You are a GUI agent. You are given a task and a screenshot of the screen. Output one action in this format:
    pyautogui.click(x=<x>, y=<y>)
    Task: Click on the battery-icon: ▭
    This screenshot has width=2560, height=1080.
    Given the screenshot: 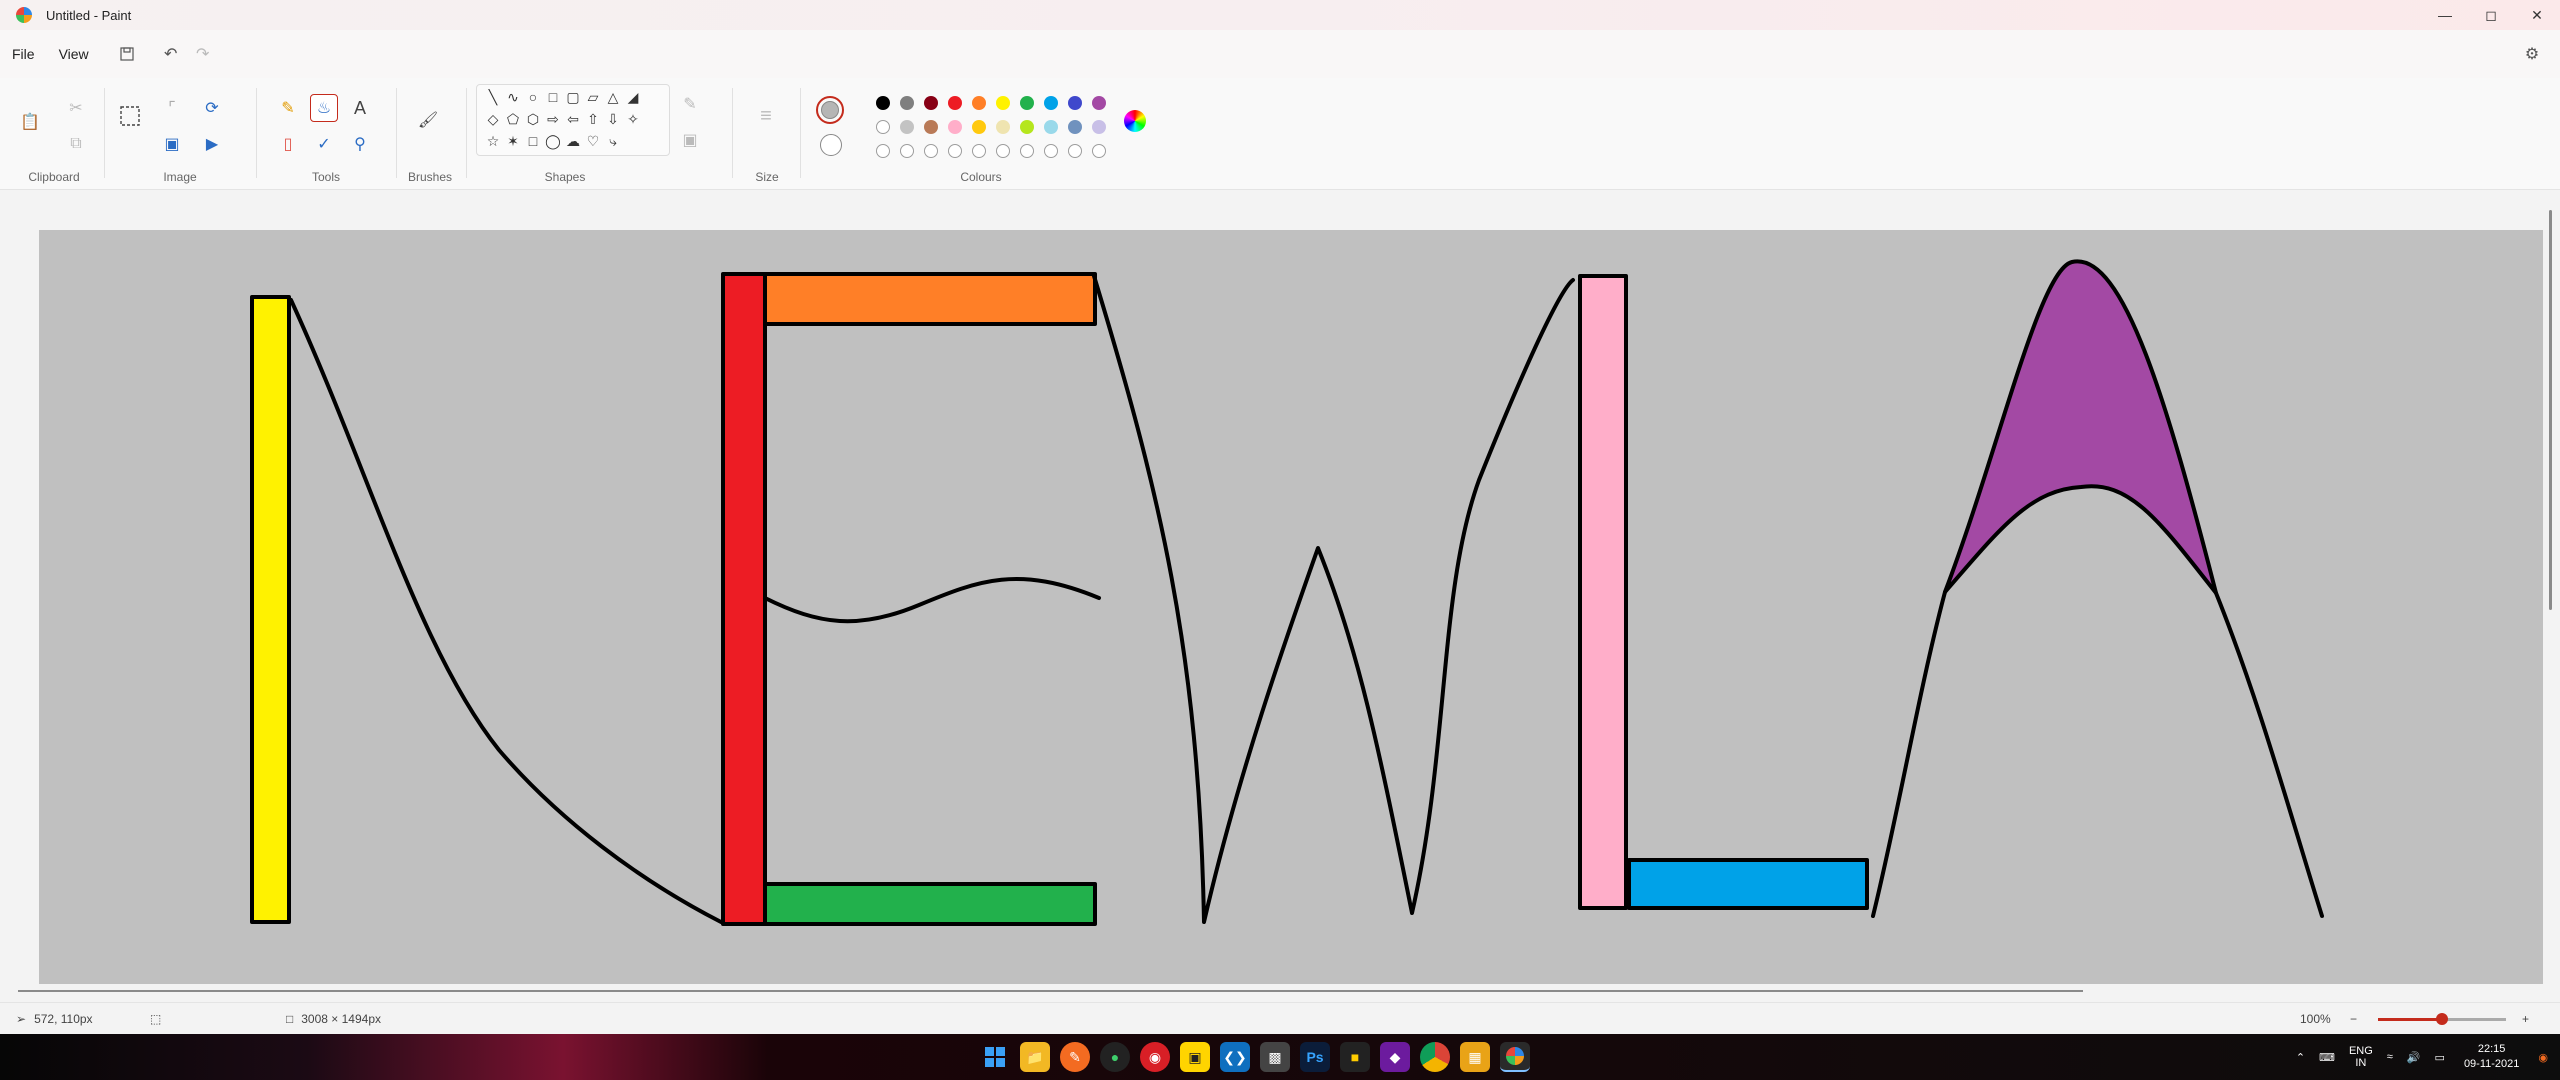 What is the action you would take?
    pyautogui.click(x=2440, y=1057)
    